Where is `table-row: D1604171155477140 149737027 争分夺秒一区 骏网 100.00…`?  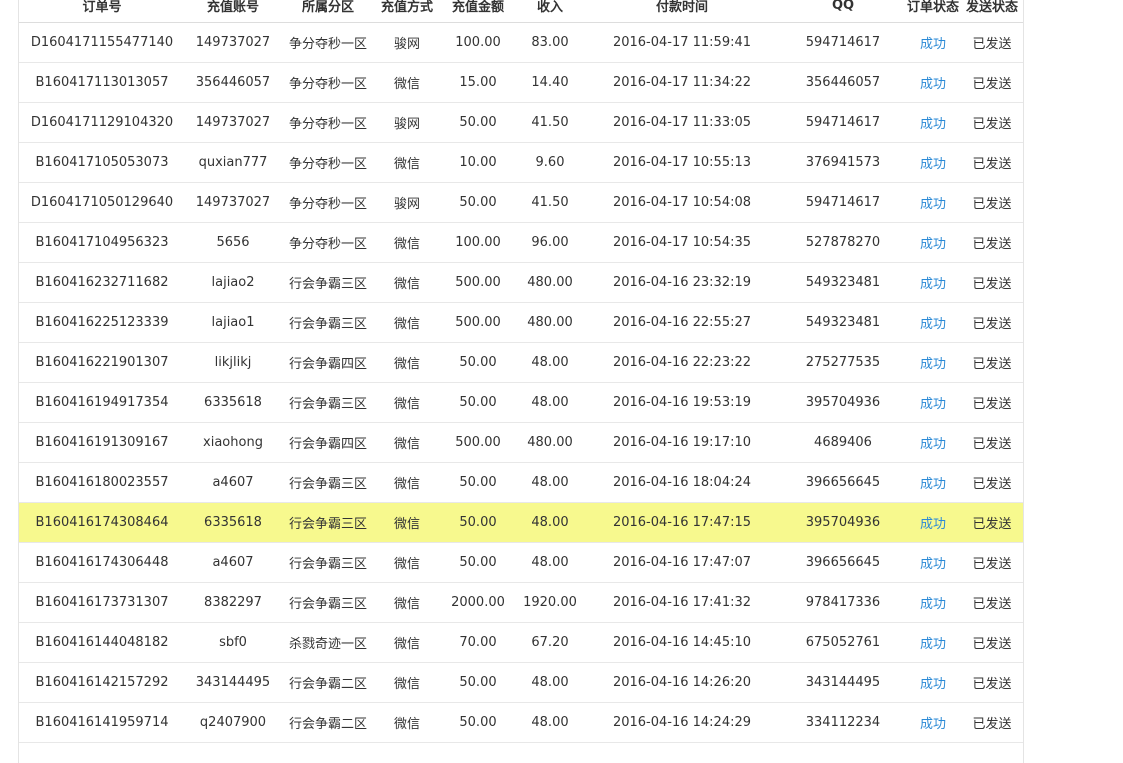
table-row: D1604171155477140 149737027 争分夺秒一区 骏网 100.00… is located at coordinates (521, 43).